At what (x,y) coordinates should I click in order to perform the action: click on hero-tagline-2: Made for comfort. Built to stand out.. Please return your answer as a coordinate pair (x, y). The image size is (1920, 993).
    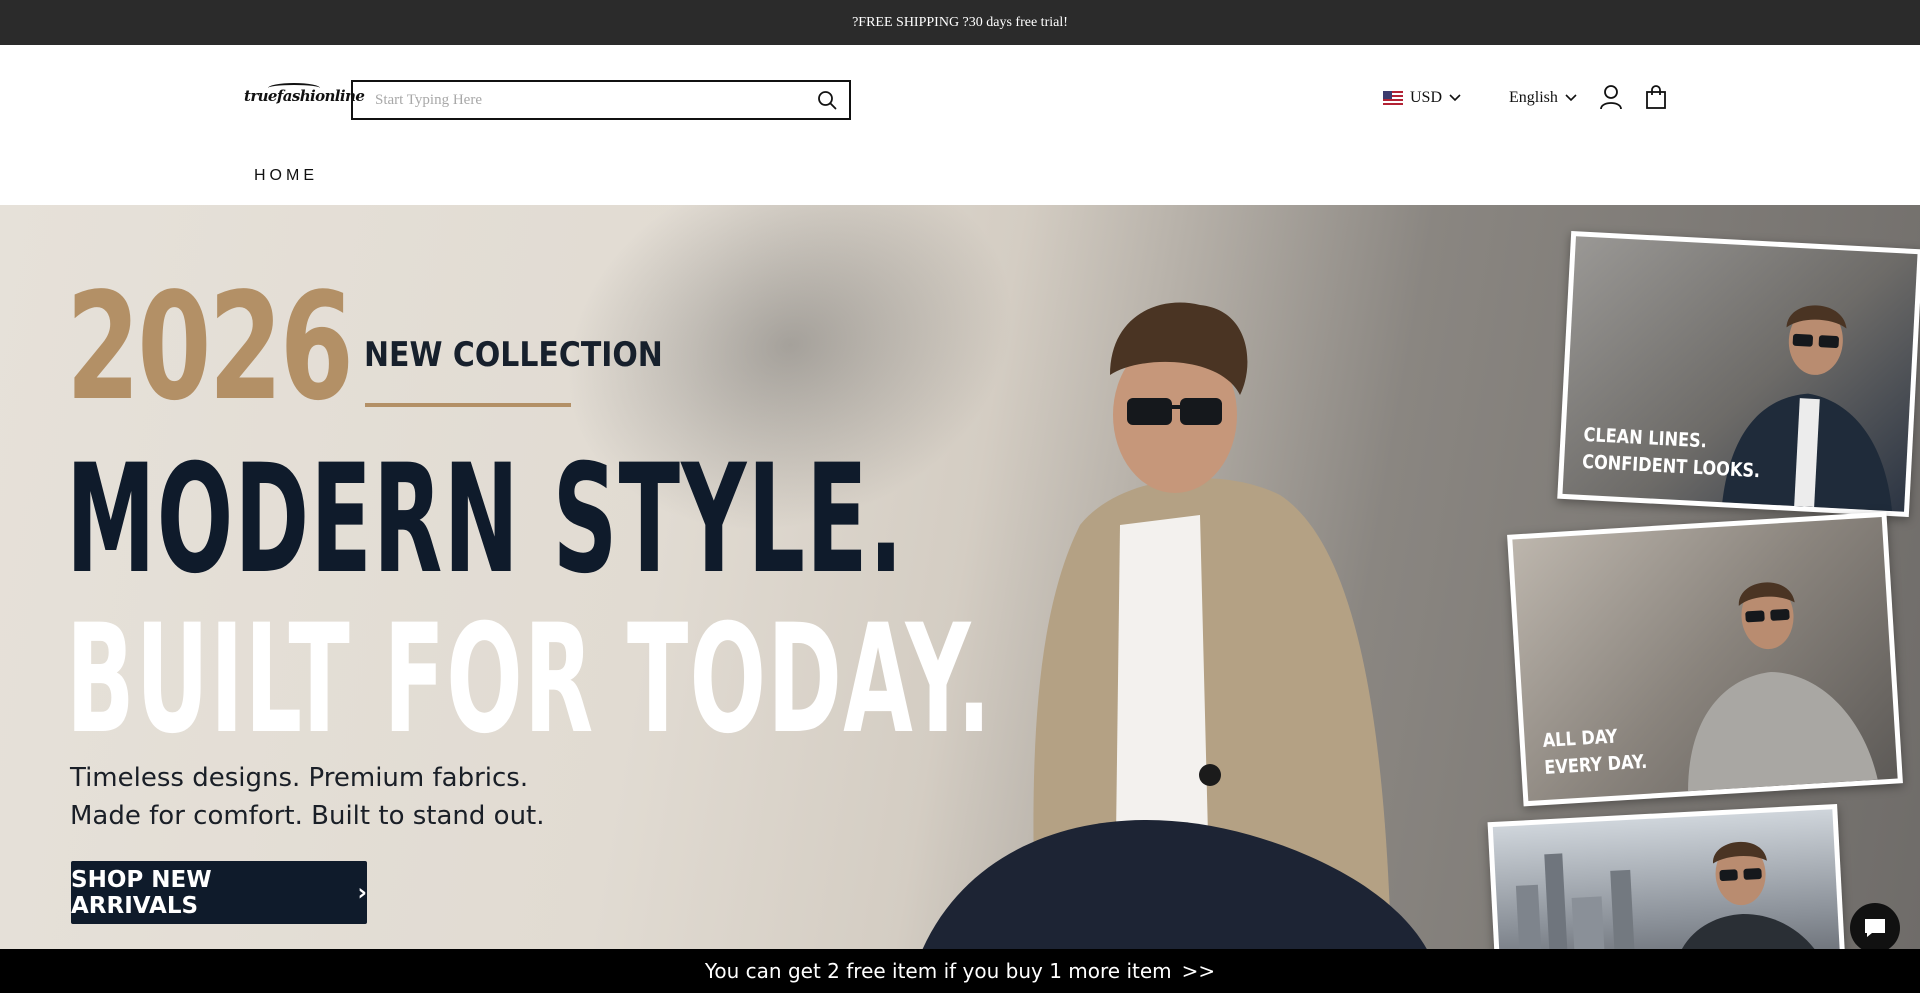
    Looking at the image, I should click on (307, 816).